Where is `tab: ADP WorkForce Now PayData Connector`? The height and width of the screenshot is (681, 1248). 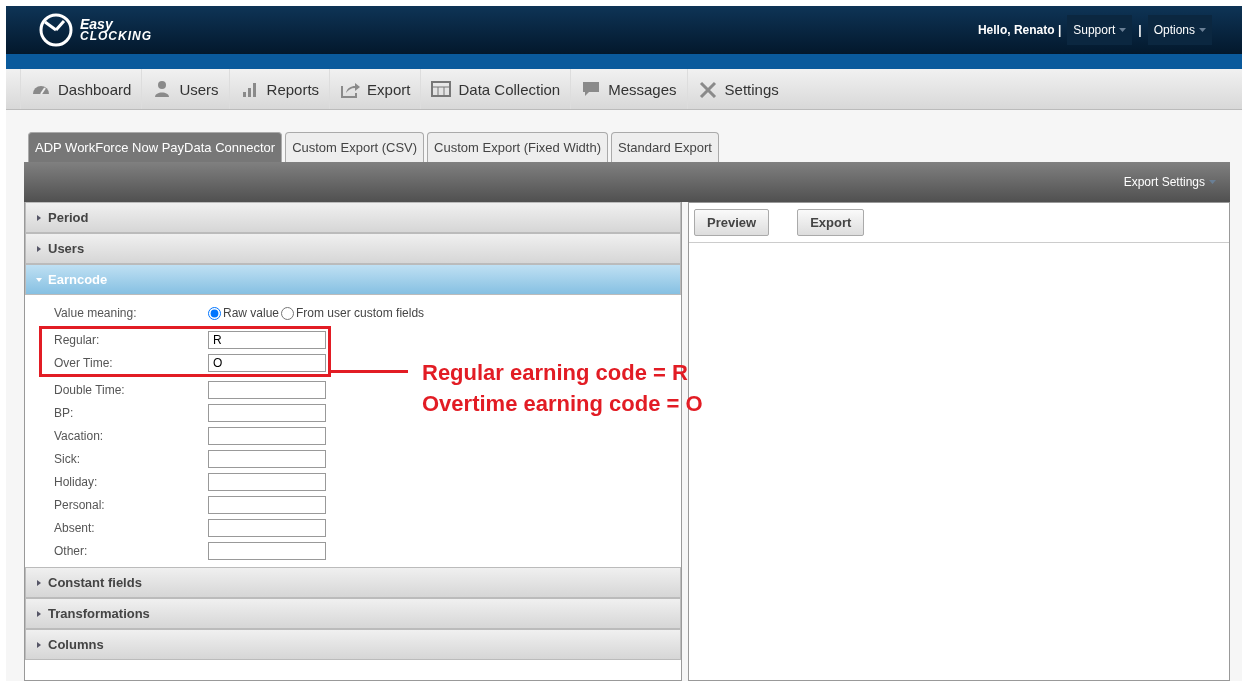
tab: ADP WorkForce Now PayData Connector is located at coordinates (155, 147).